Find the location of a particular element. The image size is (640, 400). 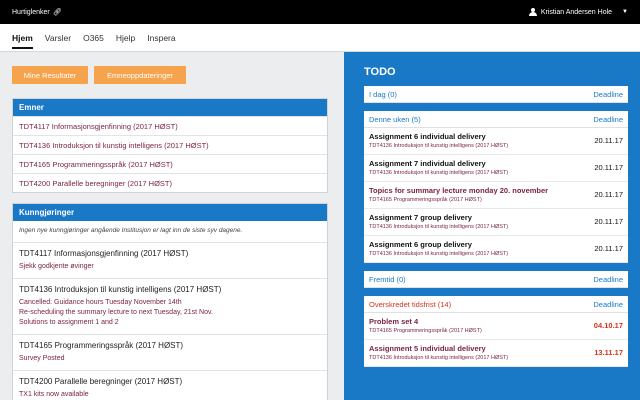

announcements-panel-title: Kunngjøringer is located at coordinates (170, 212).